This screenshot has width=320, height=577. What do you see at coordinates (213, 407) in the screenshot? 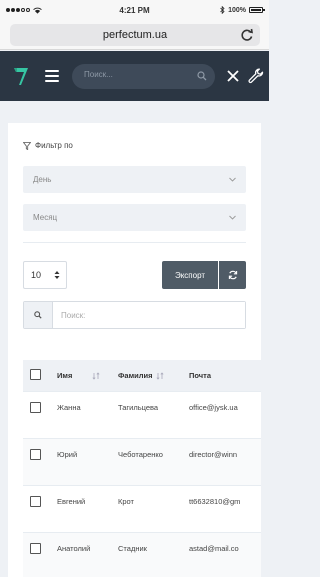
I see `cell-email: office@jysk.ua` at bounding box center [213, 407].